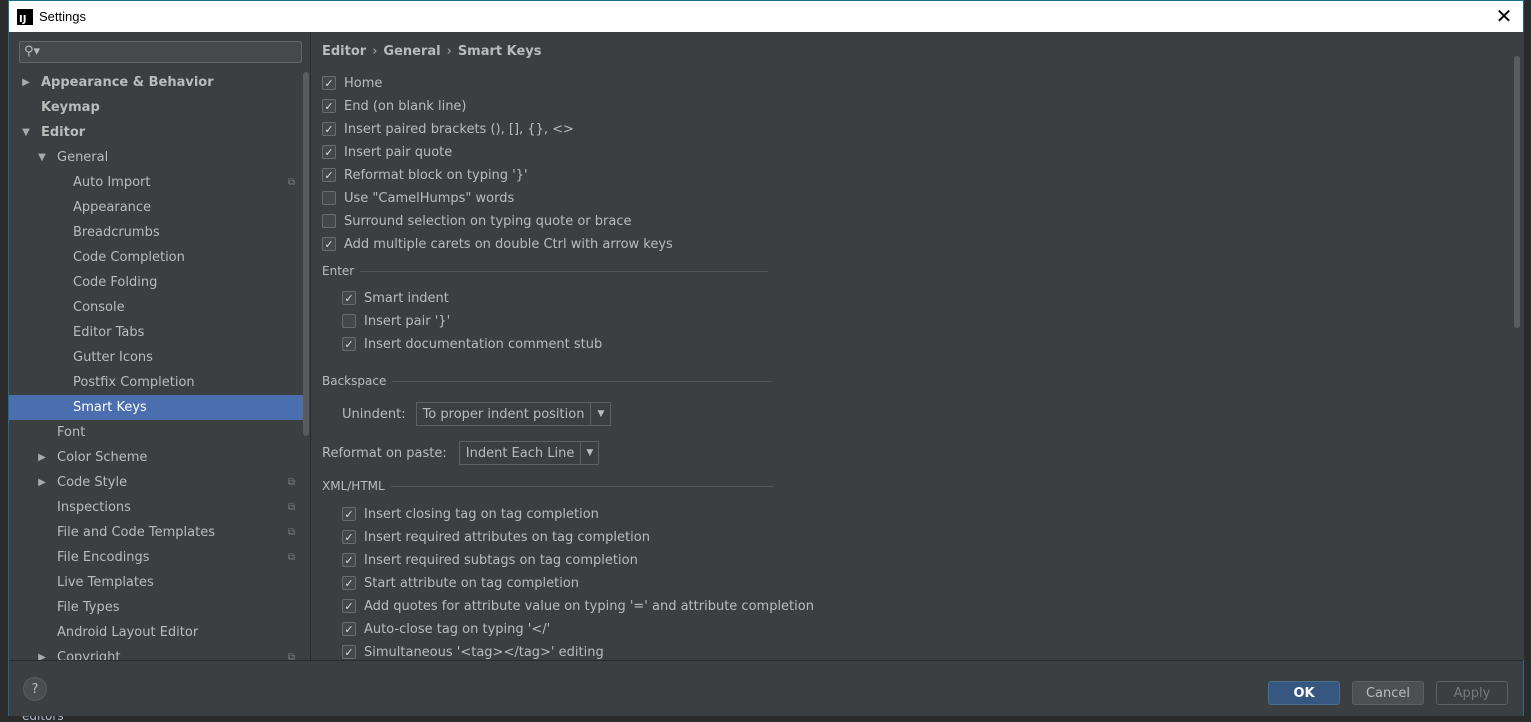  What do you see at coordinates (112, 207) in the screenshot?
I see `tree-item-label: Appearance` at bounding box center [112, 207].